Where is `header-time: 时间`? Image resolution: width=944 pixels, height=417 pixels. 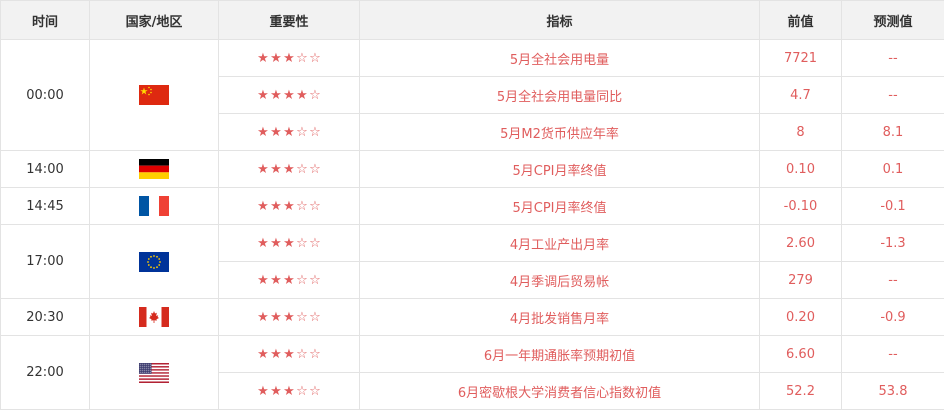
header-time: 时间 is located at coordinates (45, 20).